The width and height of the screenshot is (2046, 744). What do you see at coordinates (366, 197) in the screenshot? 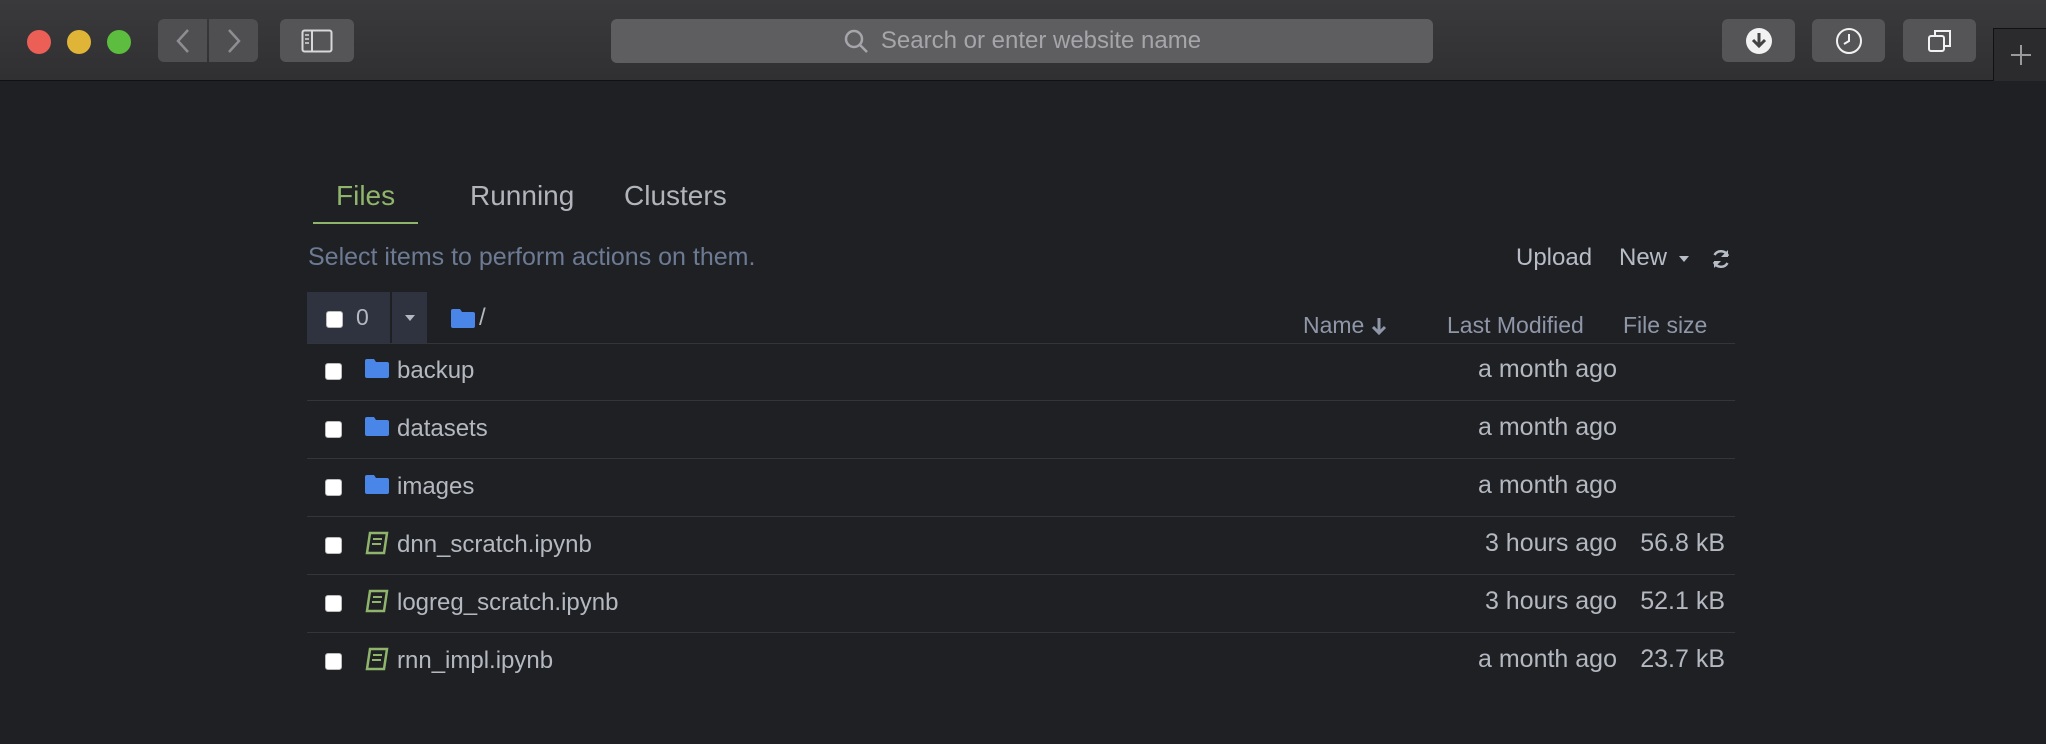
I see `tab-files: Files` at bounding box center [366, 197].